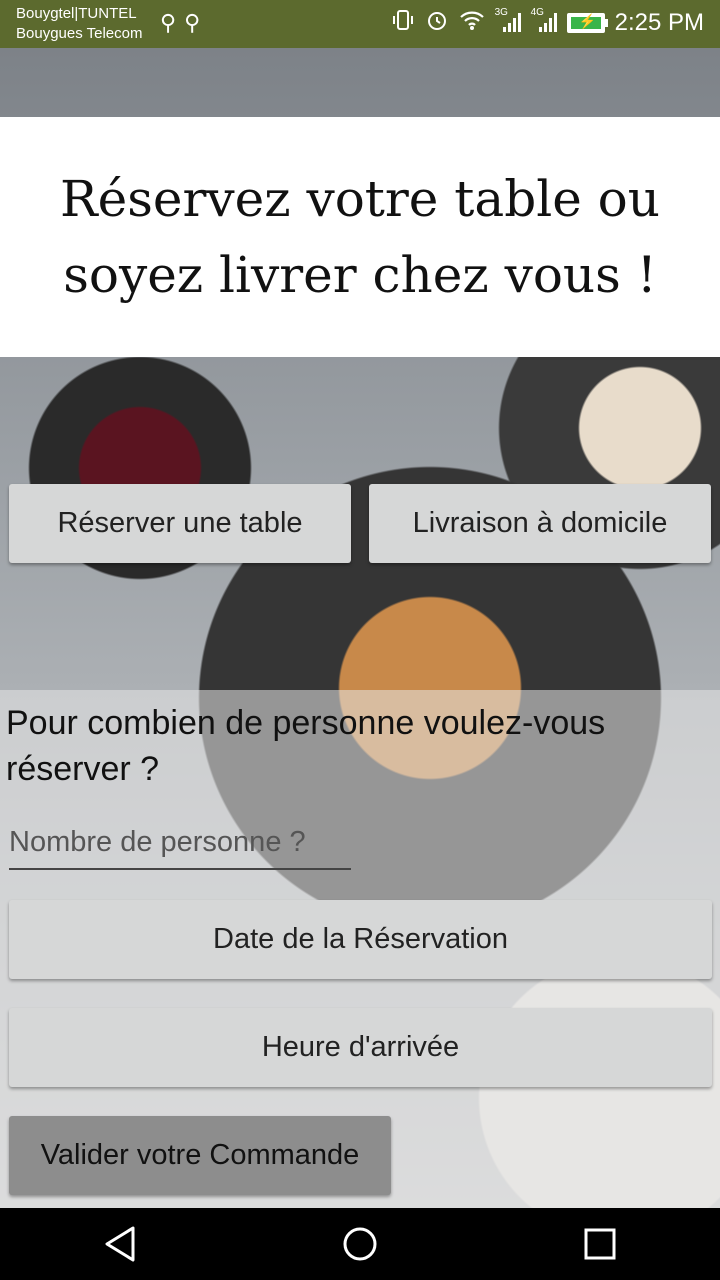 The width and height of the screenshot is (720, 1280). I want to click on arrival-time-button: Heure d'arrivée, so click(360, 1047).